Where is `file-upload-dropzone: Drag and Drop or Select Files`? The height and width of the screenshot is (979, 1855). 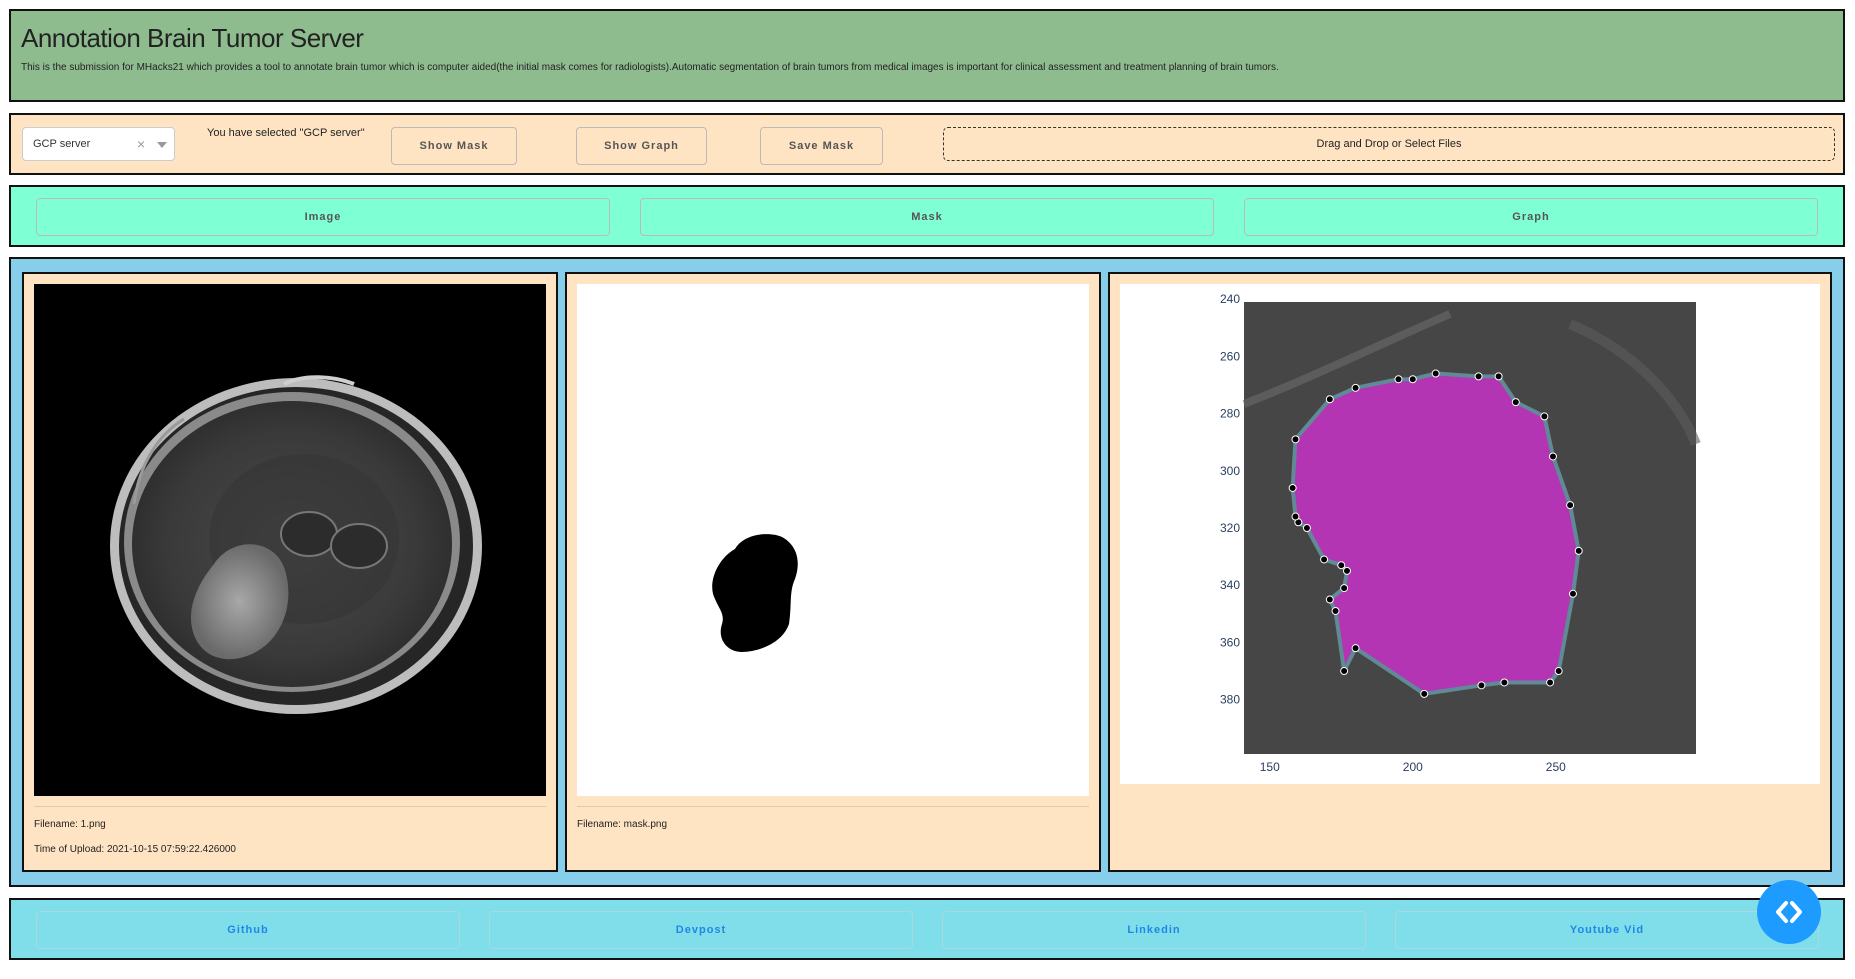
file-upload-dropzone: Drag and Drop or Select Files is located at coordinates (1389, 144).